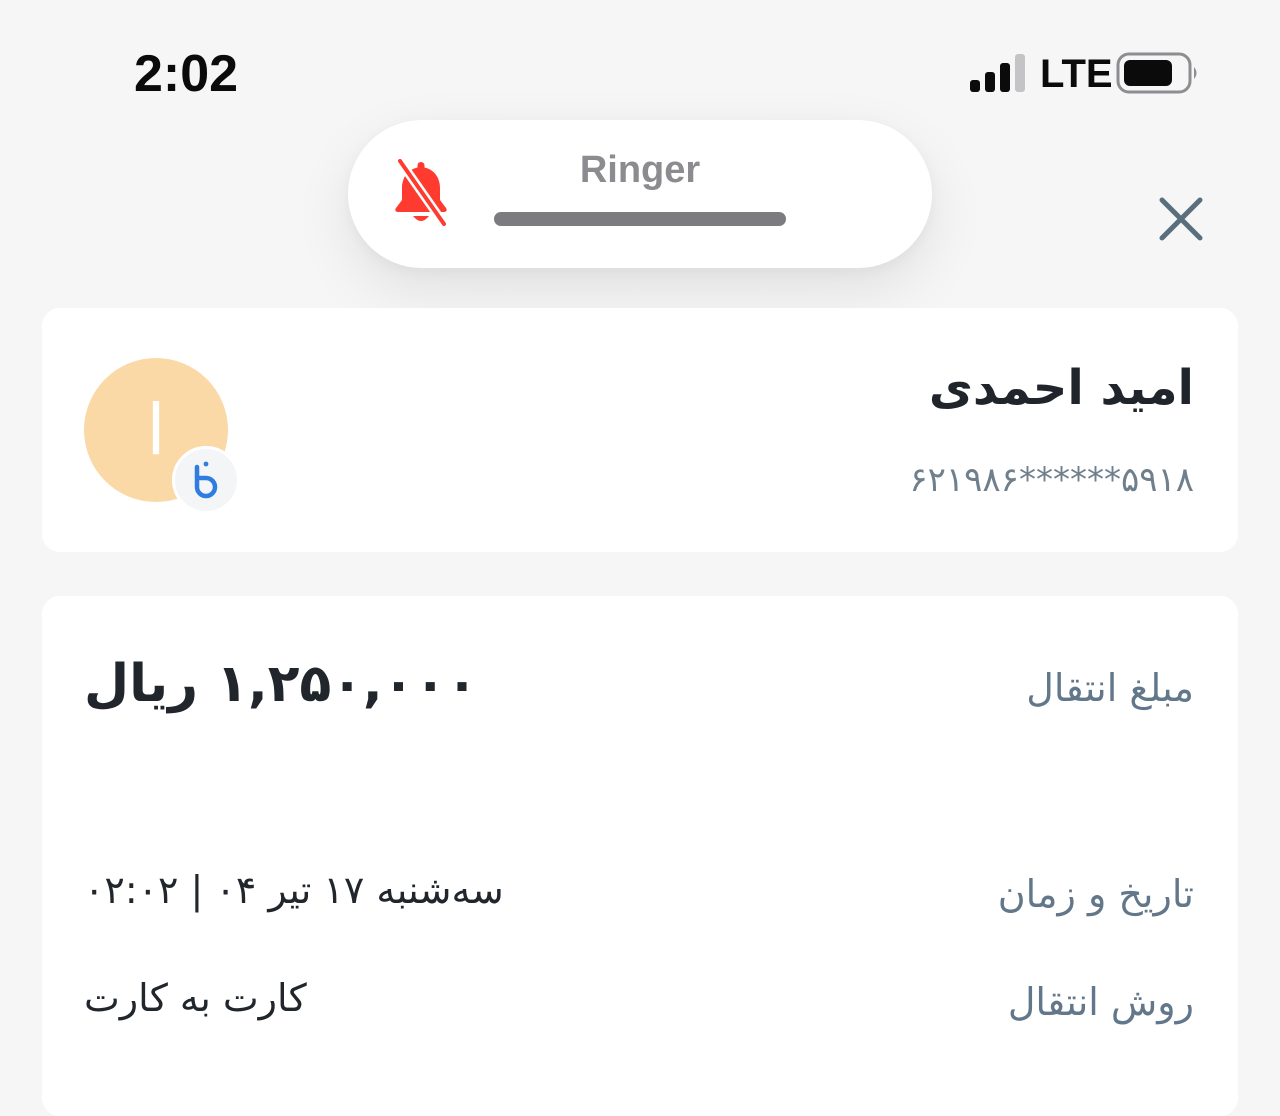 The height and width of the screenshot is (1116, 1280). What do you see at coordinates (195, 998) in the screenshot?
I see `method-value: کارت به کارت` at bounding box center [195, 998].